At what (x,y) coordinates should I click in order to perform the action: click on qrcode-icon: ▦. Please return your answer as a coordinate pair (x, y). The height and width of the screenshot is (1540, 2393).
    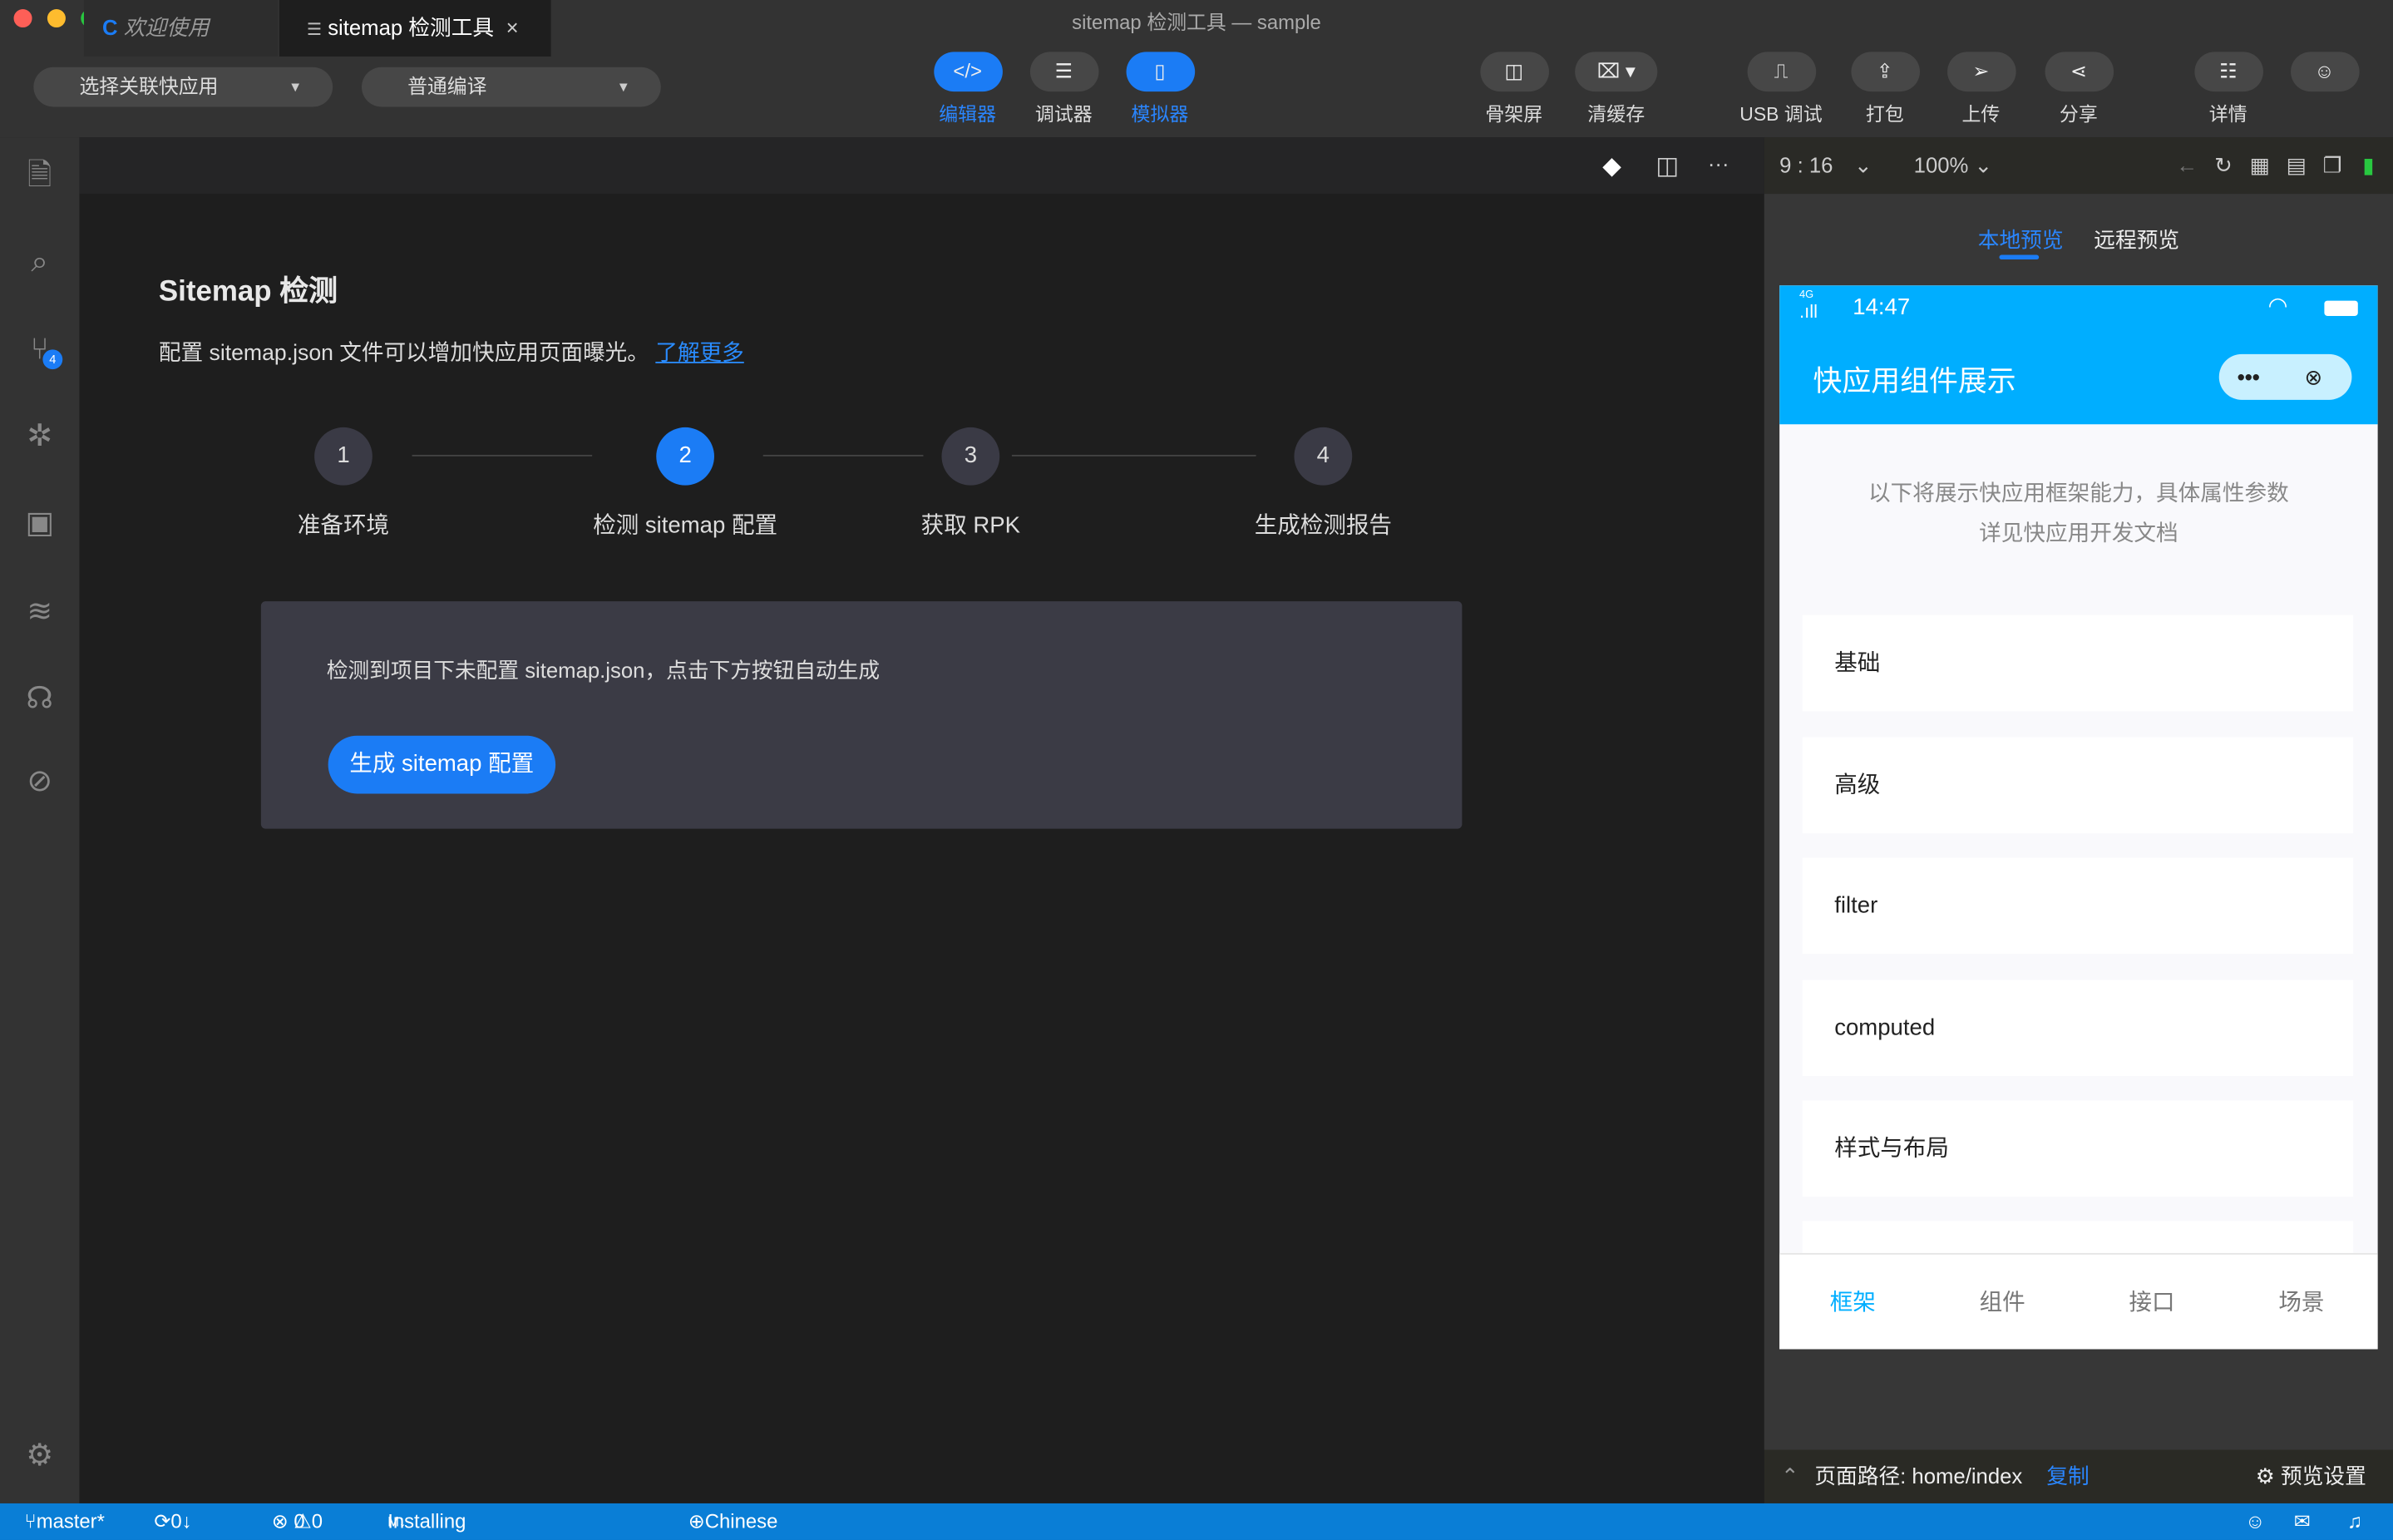
    Looking at the image, I should click on (2259, 166).